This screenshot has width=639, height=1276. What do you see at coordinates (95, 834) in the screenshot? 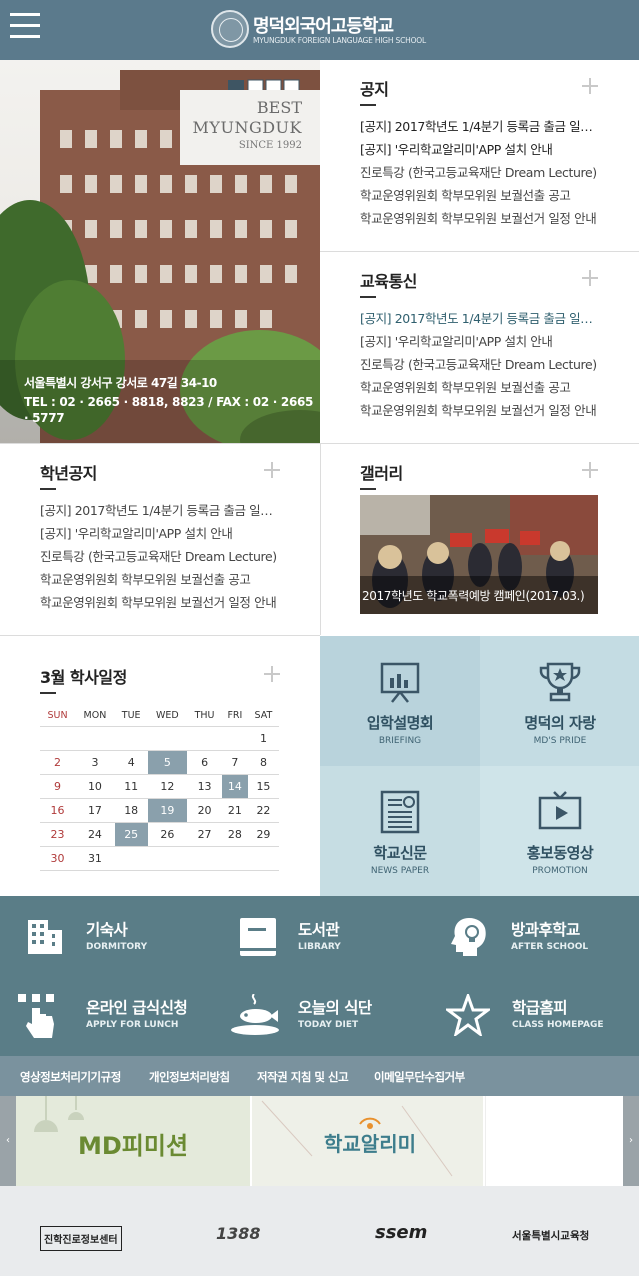
I see `calendar-day-cell: 24` at bounding box center [95, 834].